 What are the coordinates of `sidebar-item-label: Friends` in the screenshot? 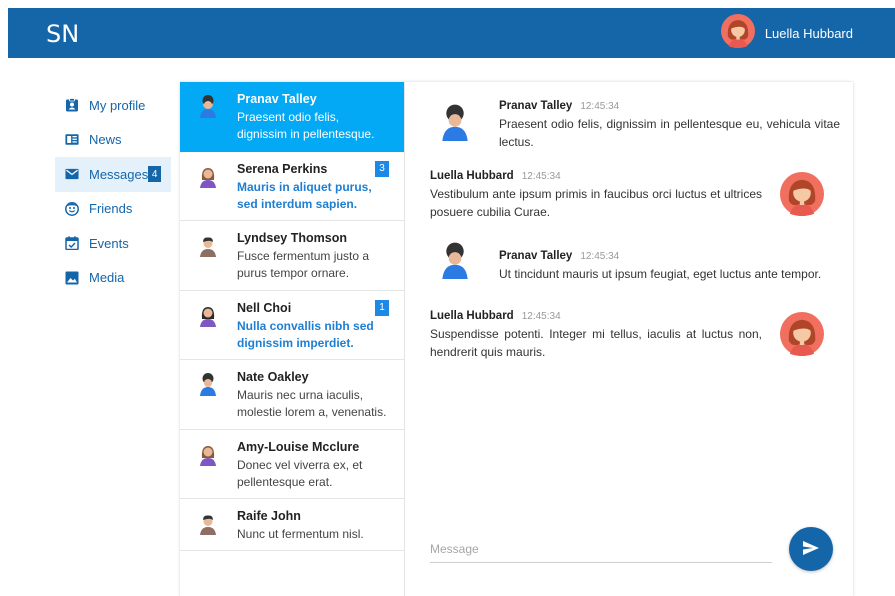 It's located at (111, 209).